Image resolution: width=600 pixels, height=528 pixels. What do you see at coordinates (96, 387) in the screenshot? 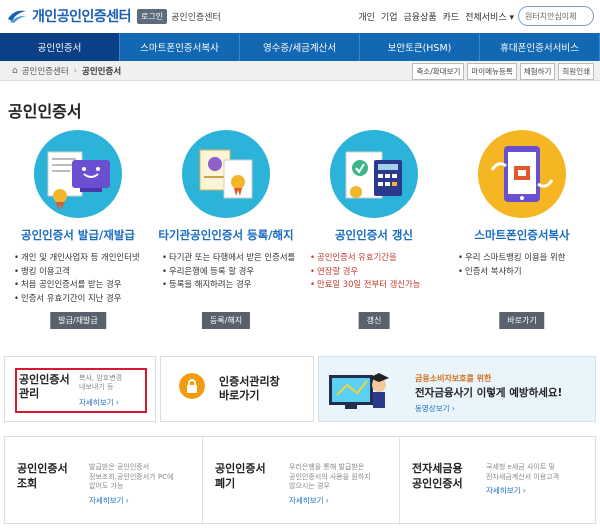
I see `manage-desc-line2: 내보내기 등` at bounding box center [96, 387].